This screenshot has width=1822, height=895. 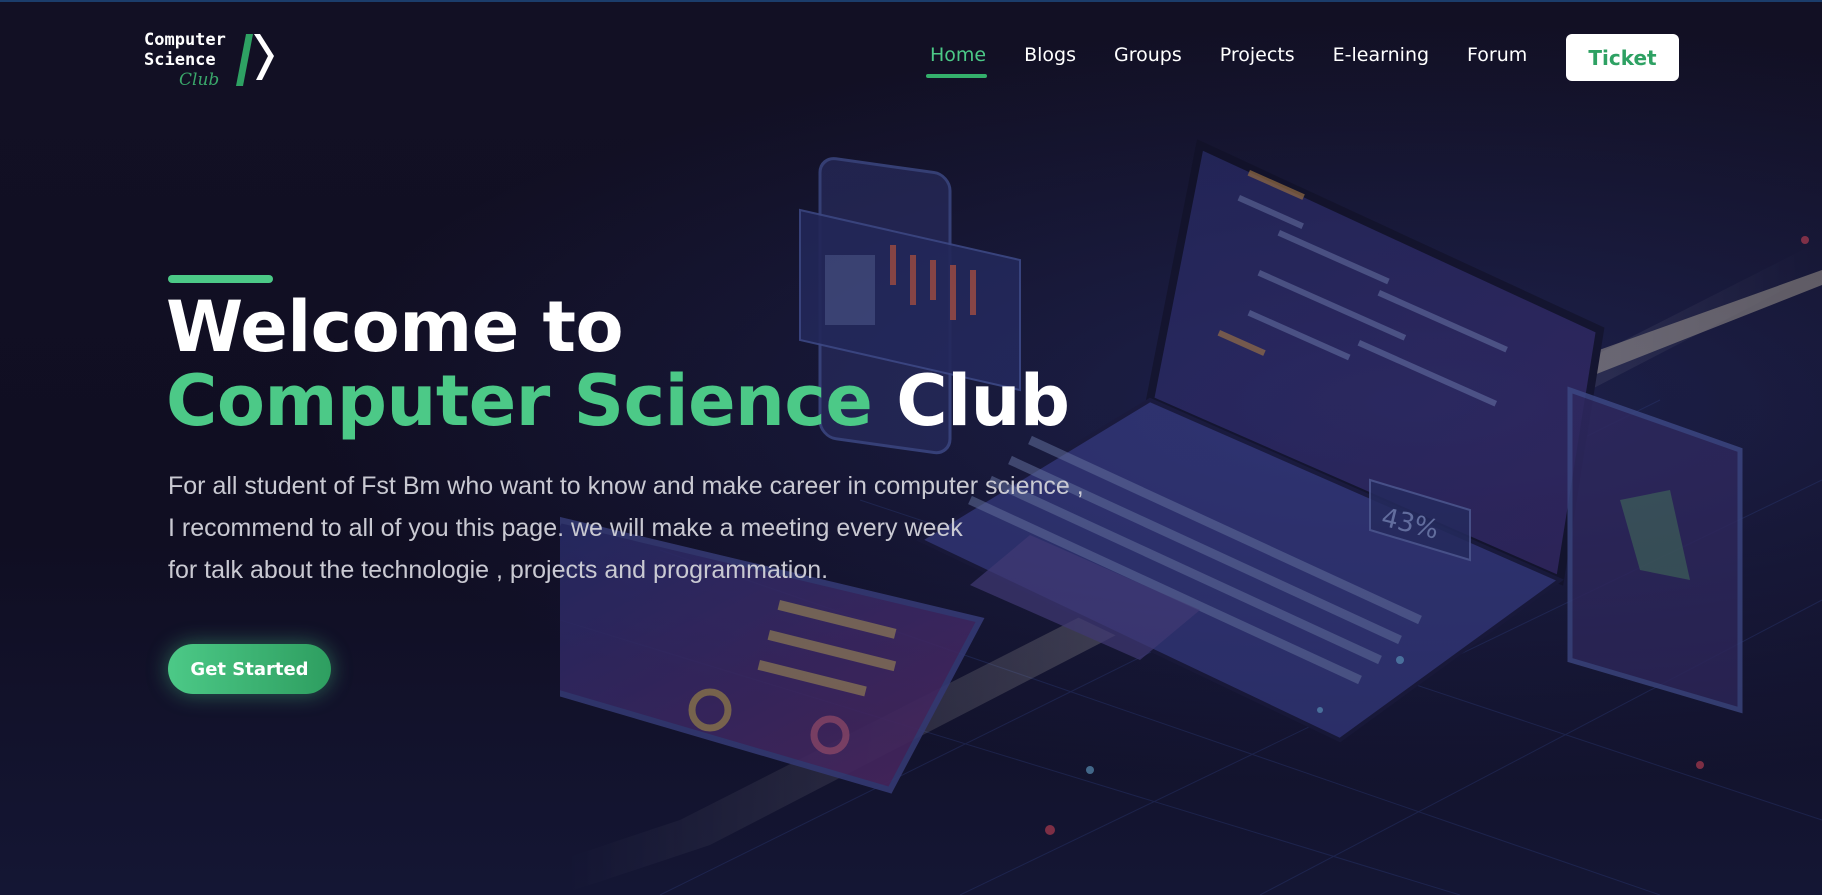 What do you see at coordinates (1050, 55) in the screenshot?
I see `nav-blogs: Blogs` at bounding box center [1050, 55].